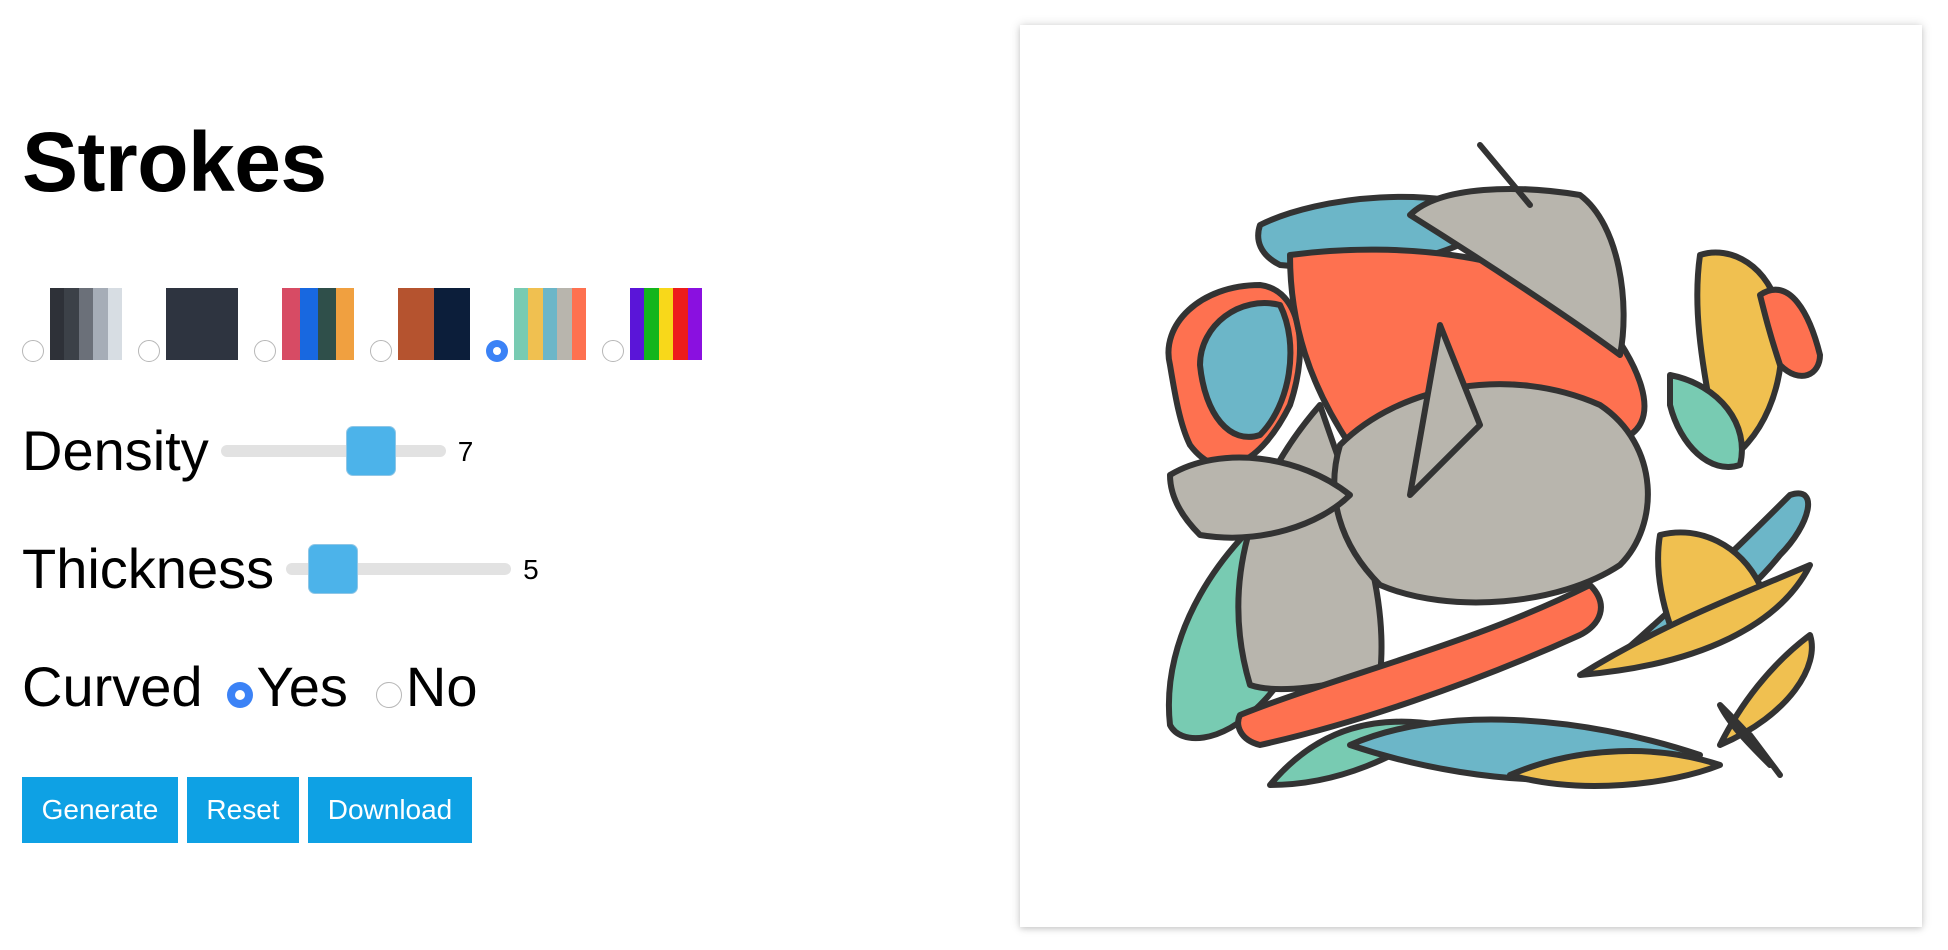 The width and height of the screenshot is (1948, 950). I want to click on palette-radio-dark, so click(149, 351).